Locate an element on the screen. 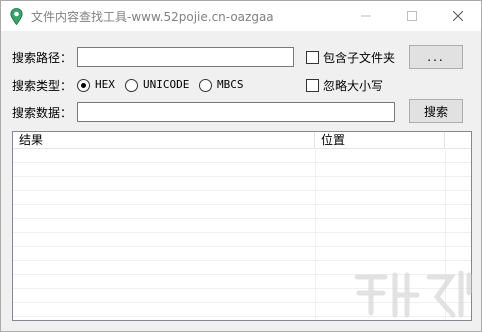 Image resolution: width=482 pixels, height=332 pixels. column-header-filler is located at coordinates (458, 140).